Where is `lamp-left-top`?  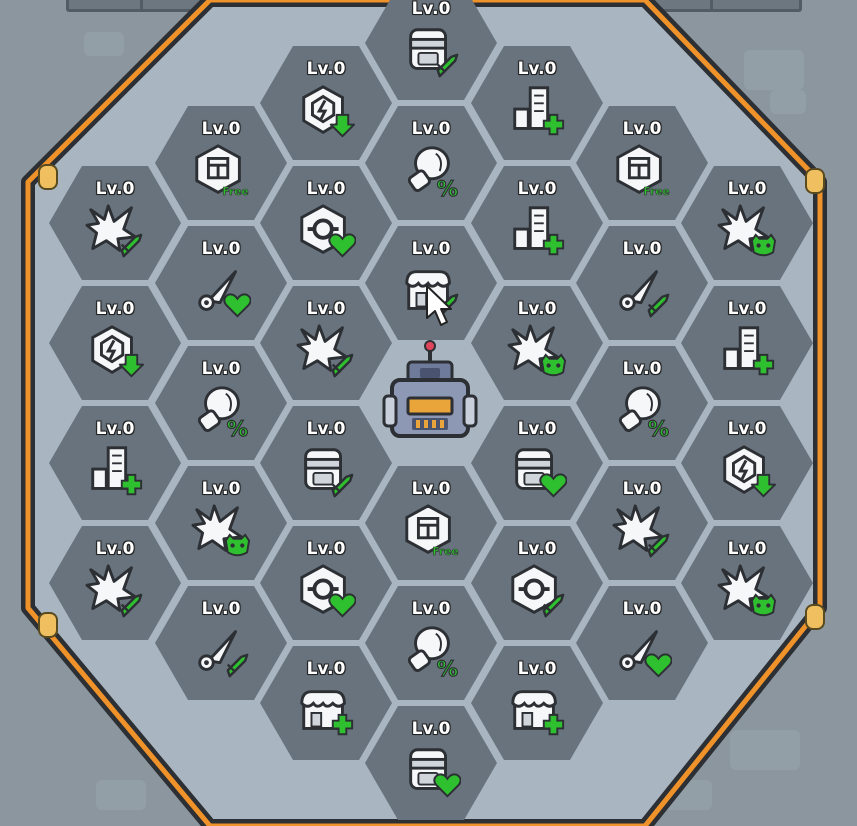
lamp-left-top is located at coordinates (48, 177).